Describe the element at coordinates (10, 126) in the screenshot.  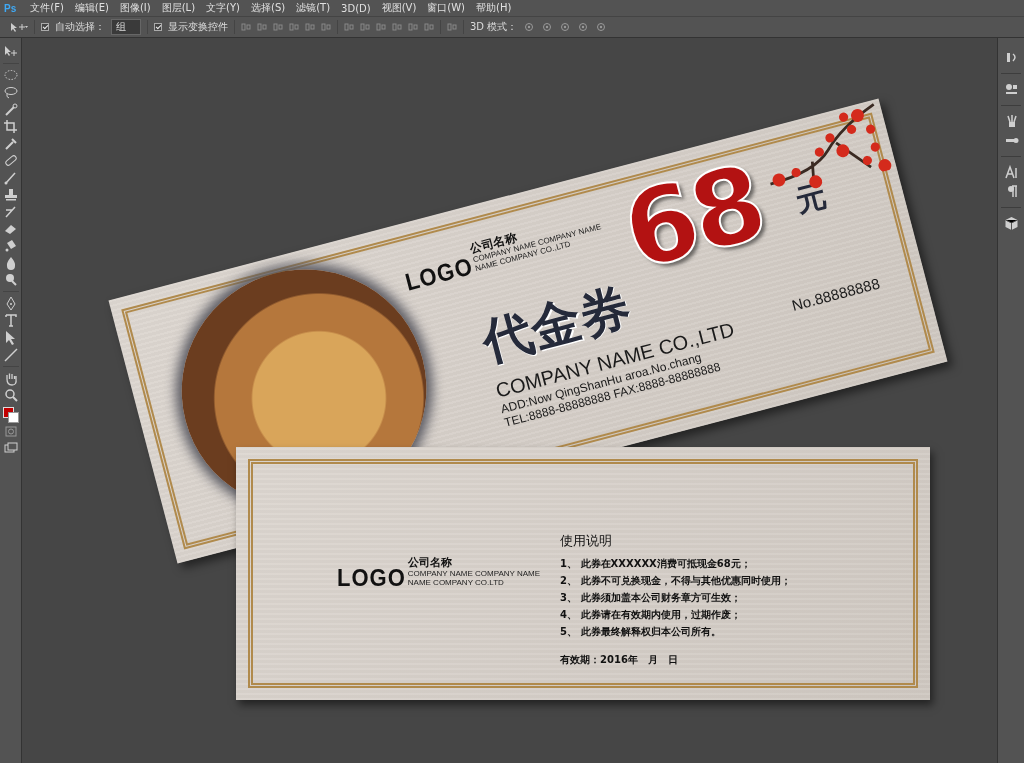
I see `crop-icon` at that location.